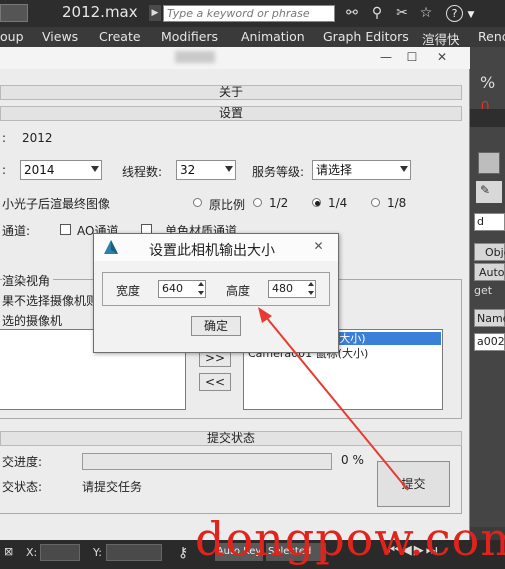  I want to click on service-level-value: 请选择, so click(334, 170).